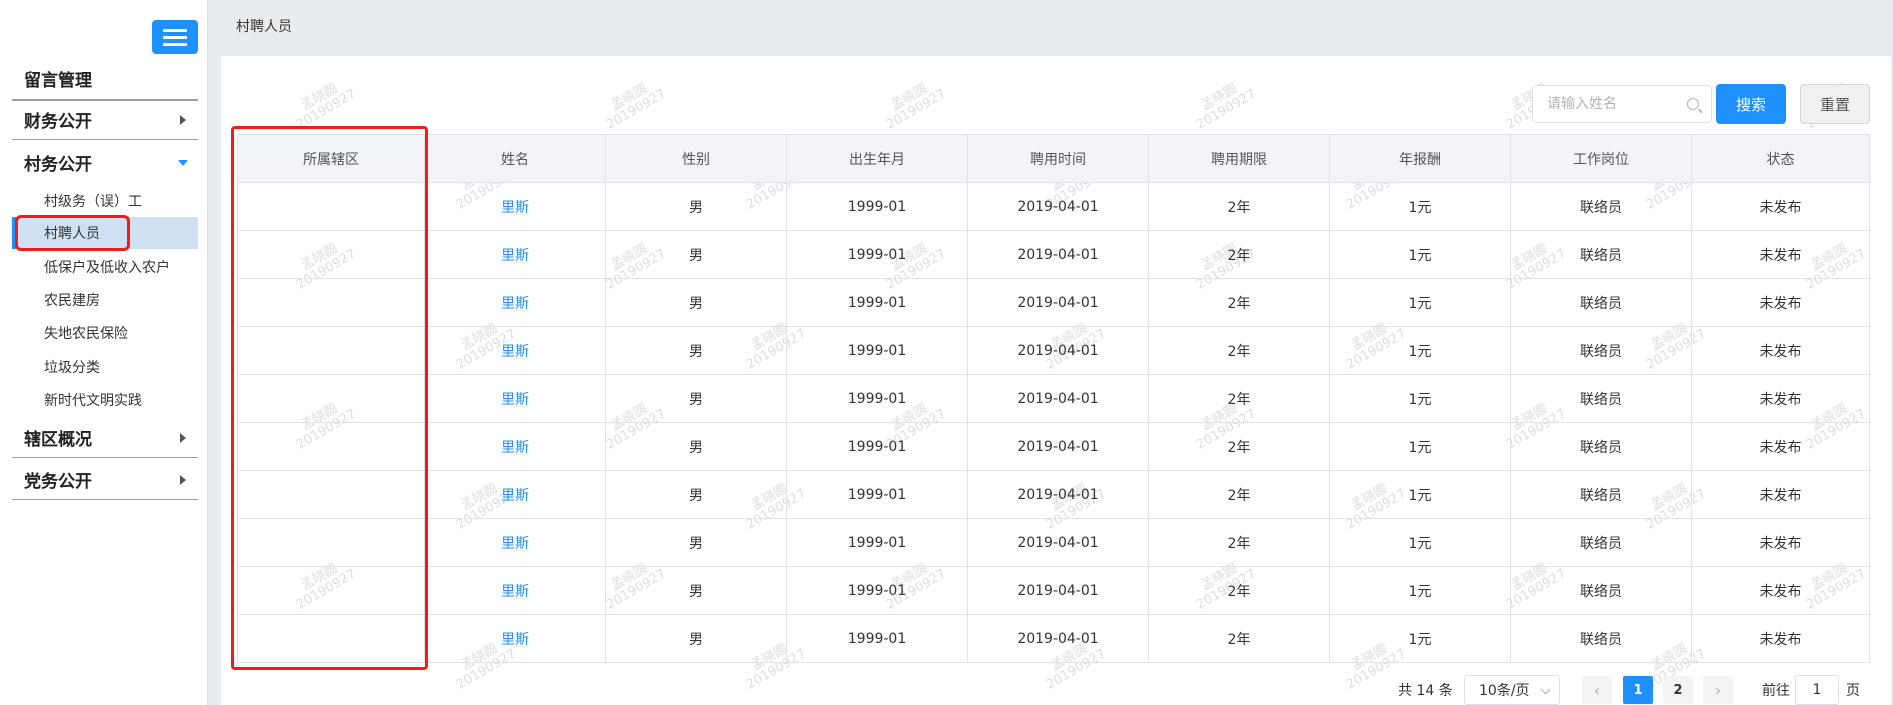 The image size is (1893, 705). I want to click on sidebar-item-low-income: 低保户及低收入农户, so click(105, 267).